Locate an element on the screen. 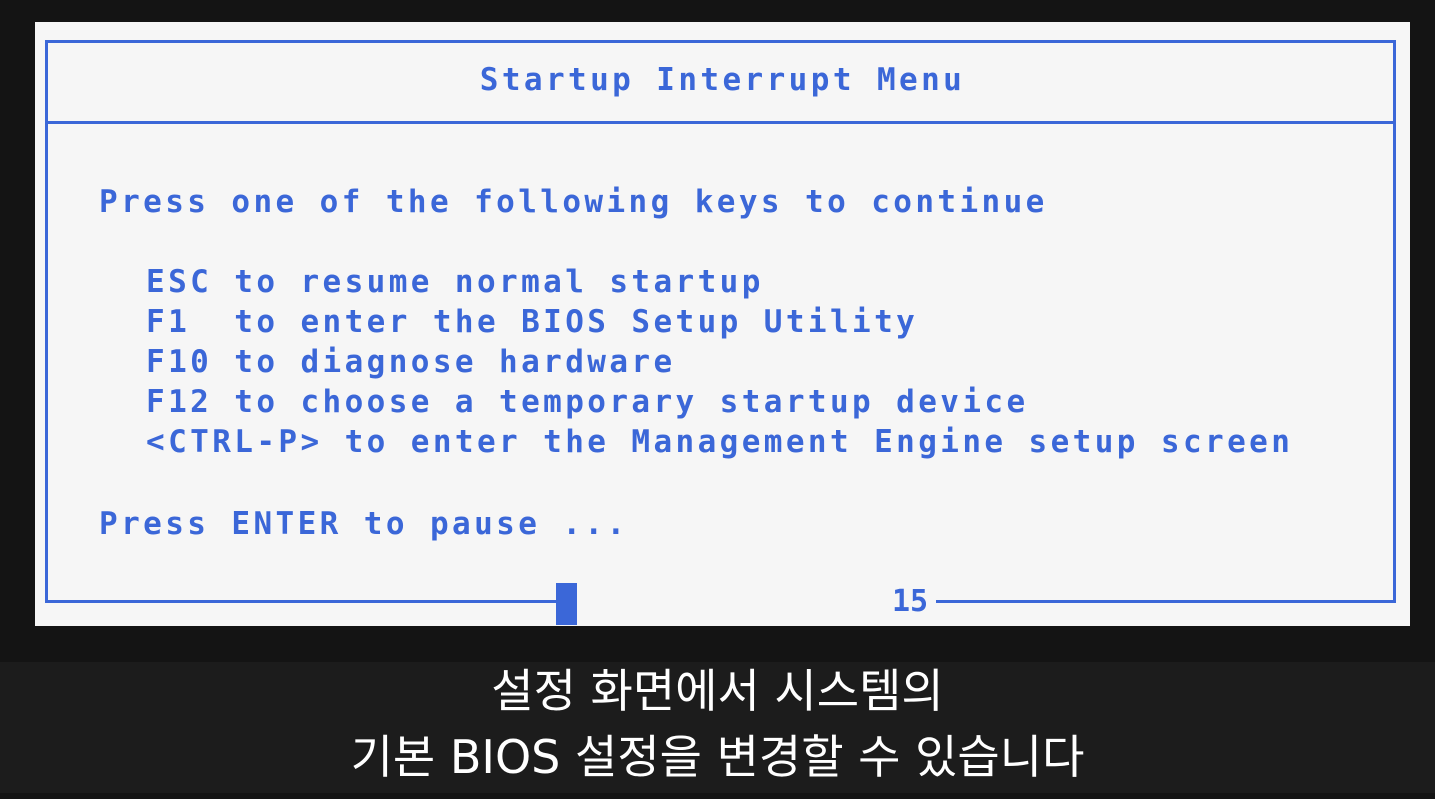  option-f1-bios-setup: F1 to enter the BIOS Setup Utility is located at coordinates (719, 322).